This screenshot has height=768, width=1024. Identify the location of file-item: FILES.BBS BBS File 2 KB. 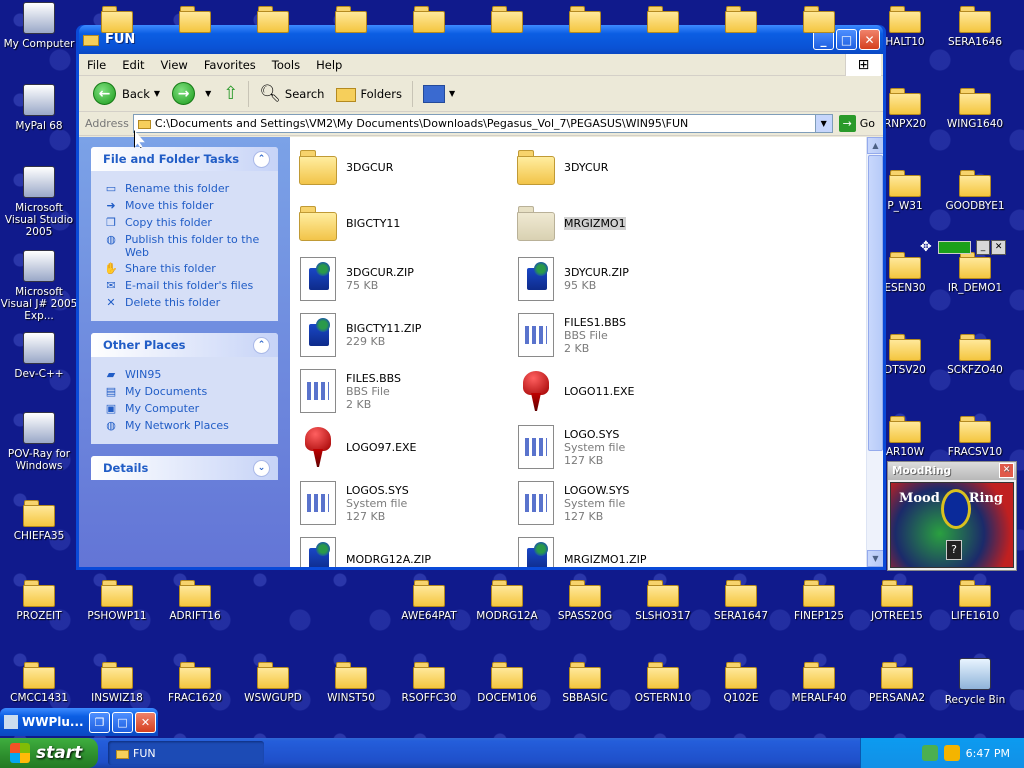
(407, 391).